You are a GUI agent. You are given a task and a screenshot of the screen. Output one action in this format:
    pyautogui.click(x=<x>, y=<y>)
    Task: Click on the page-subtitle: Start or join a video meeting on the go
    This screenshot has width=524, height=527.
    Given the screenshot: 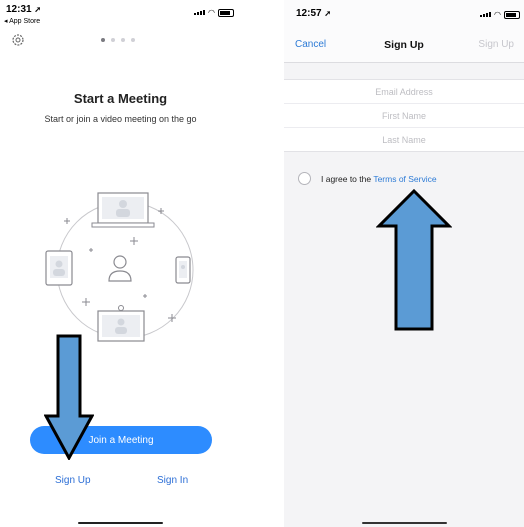 What is the action you would take?
    pyautogui.click(x=120, y=119)
    